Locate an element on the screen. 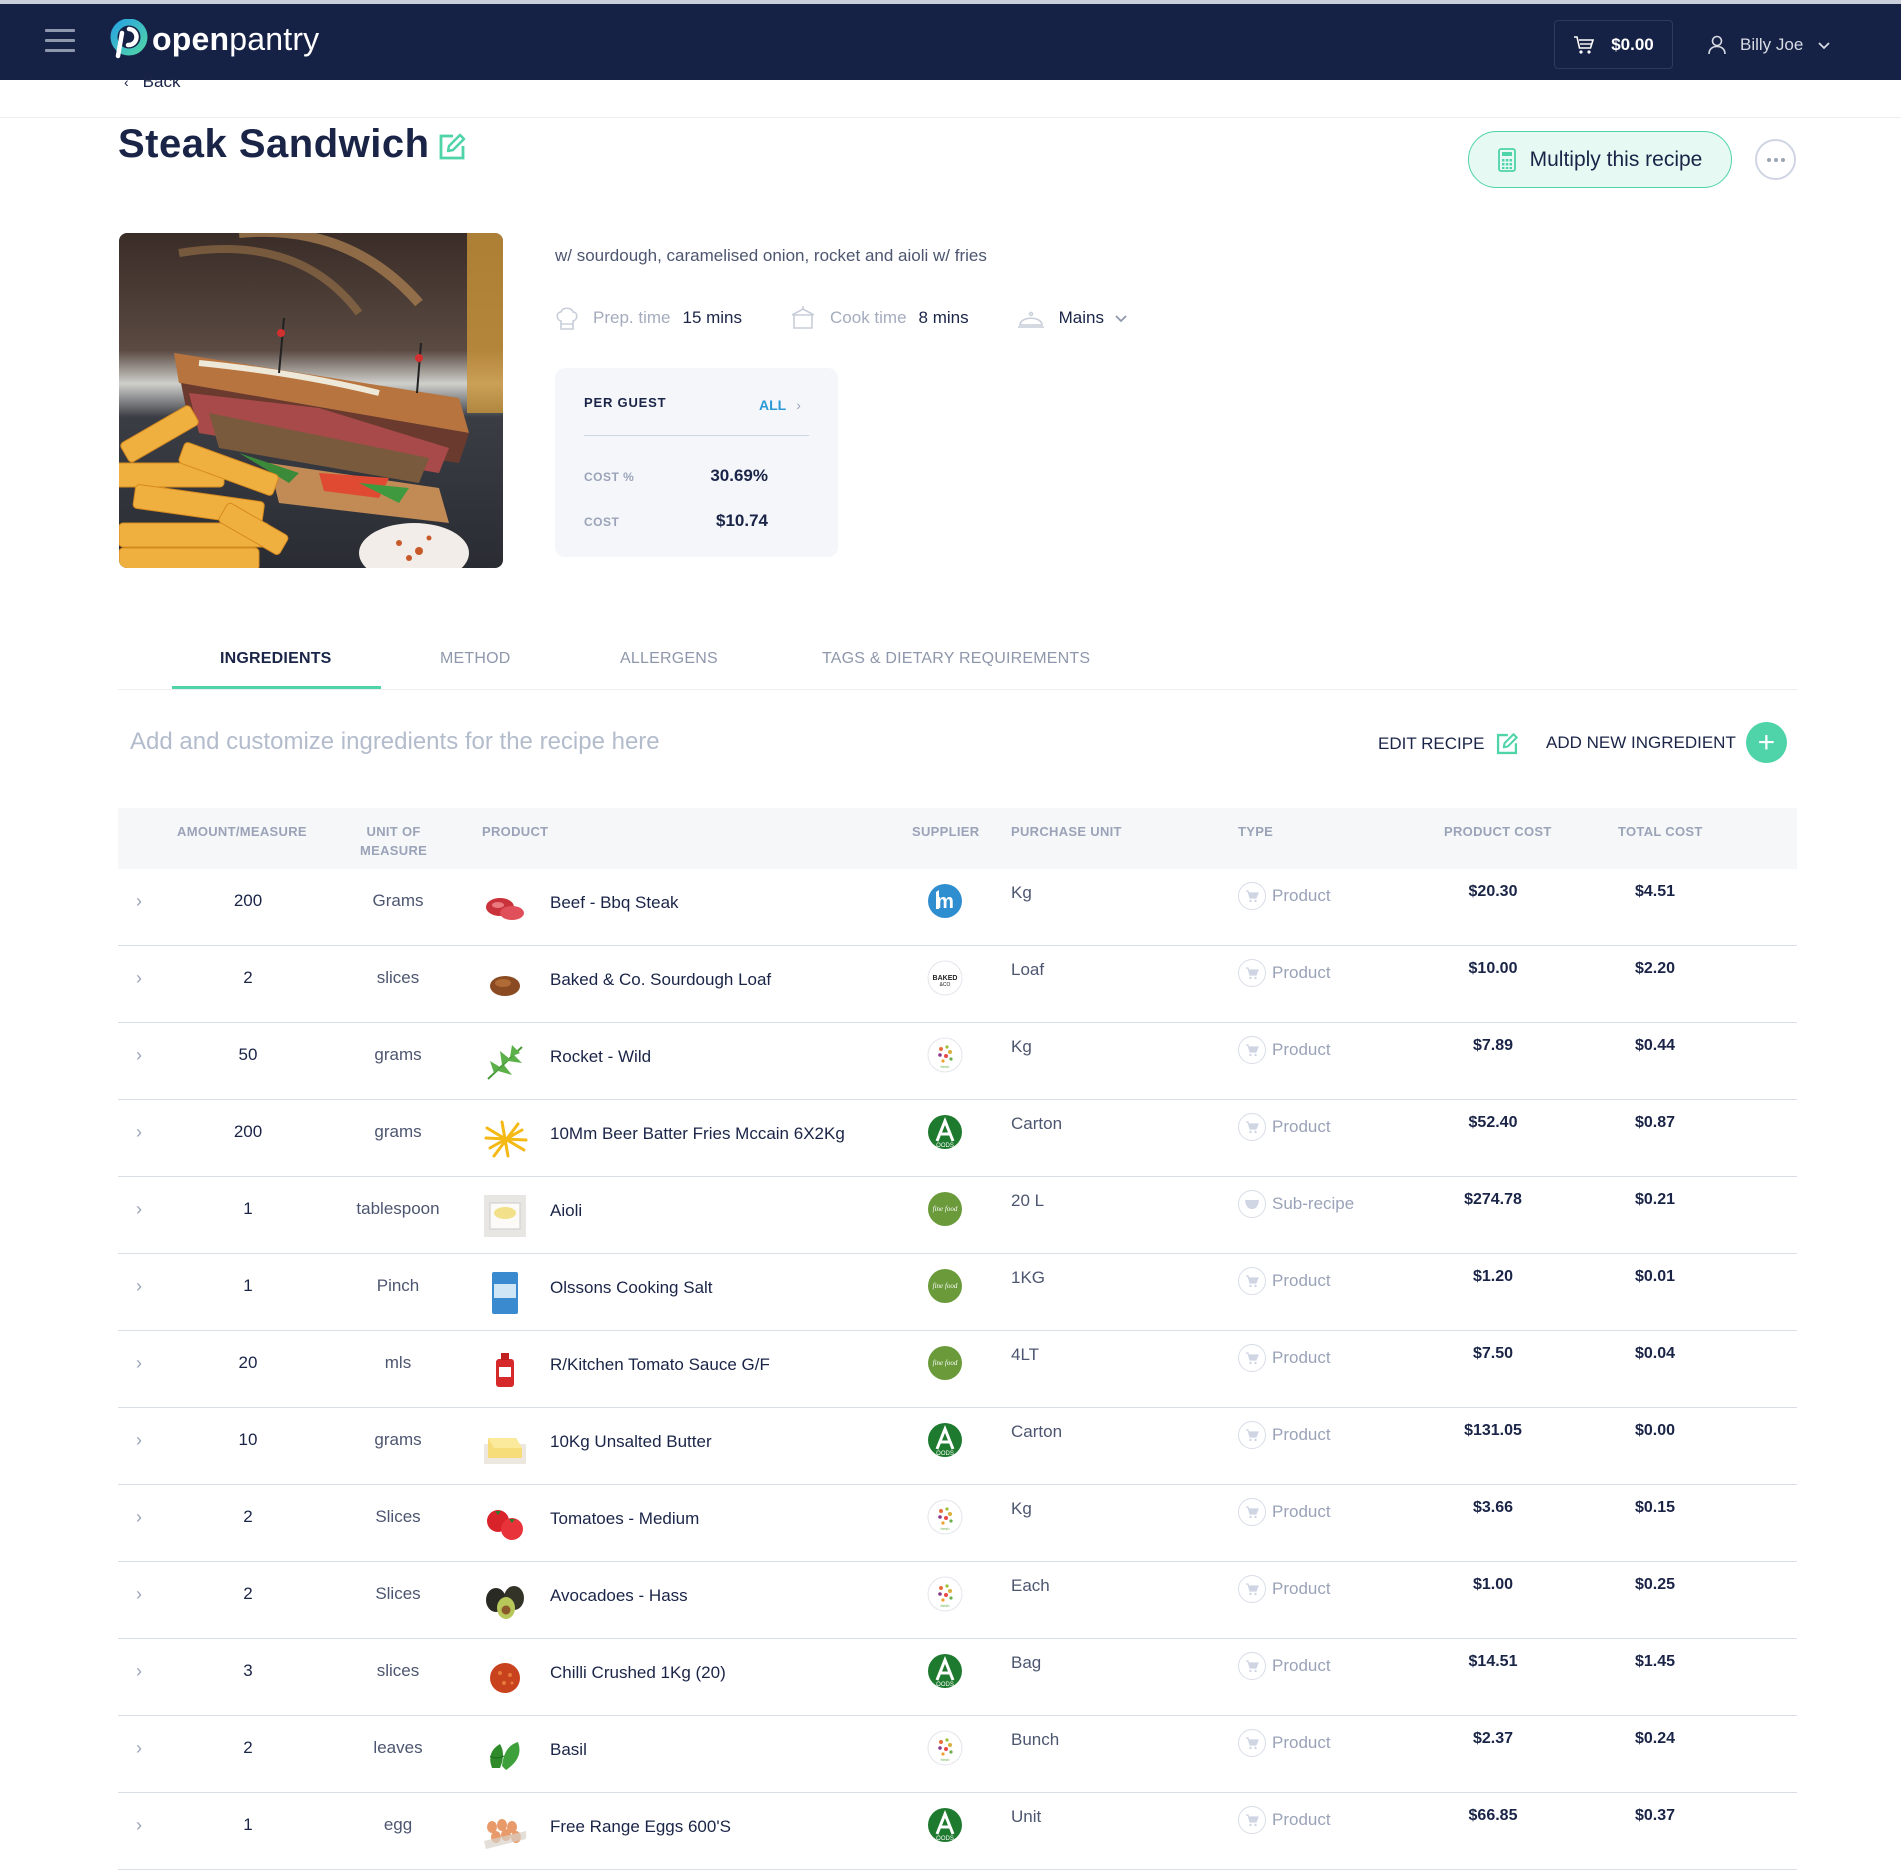  add-ingredient-label: ADD NEW INGREDIENT is located at coordinates (1641, 742).